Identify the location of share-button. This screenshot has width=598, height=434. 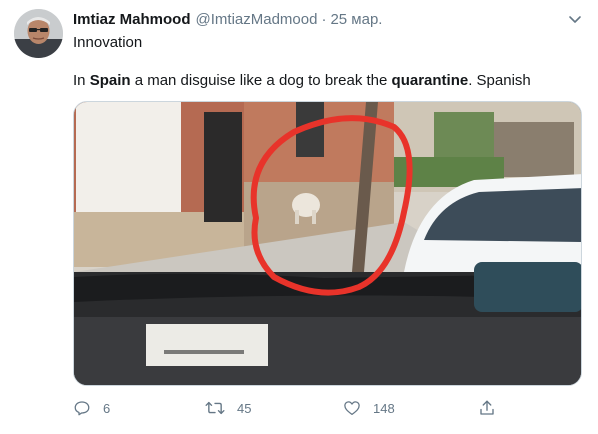
(487, 408).